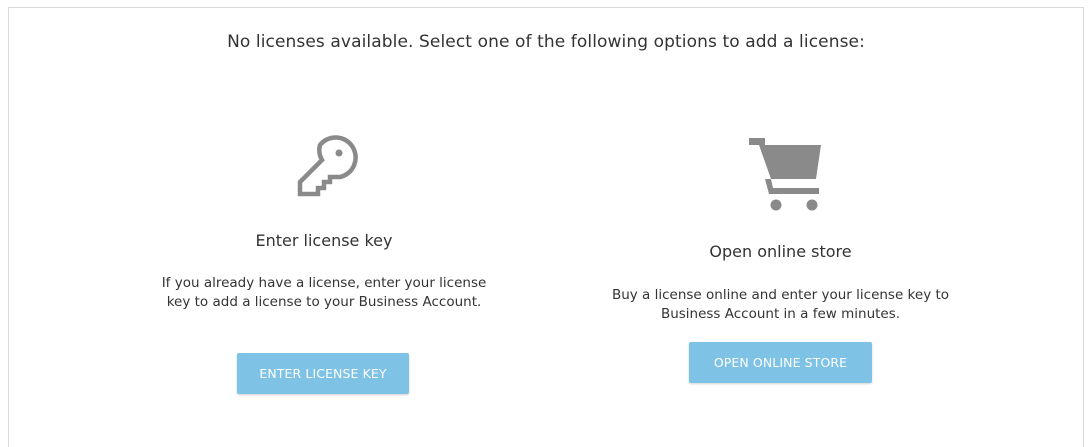  I want to click on enter-license-key-title: Enter license key, so click(324, 240).